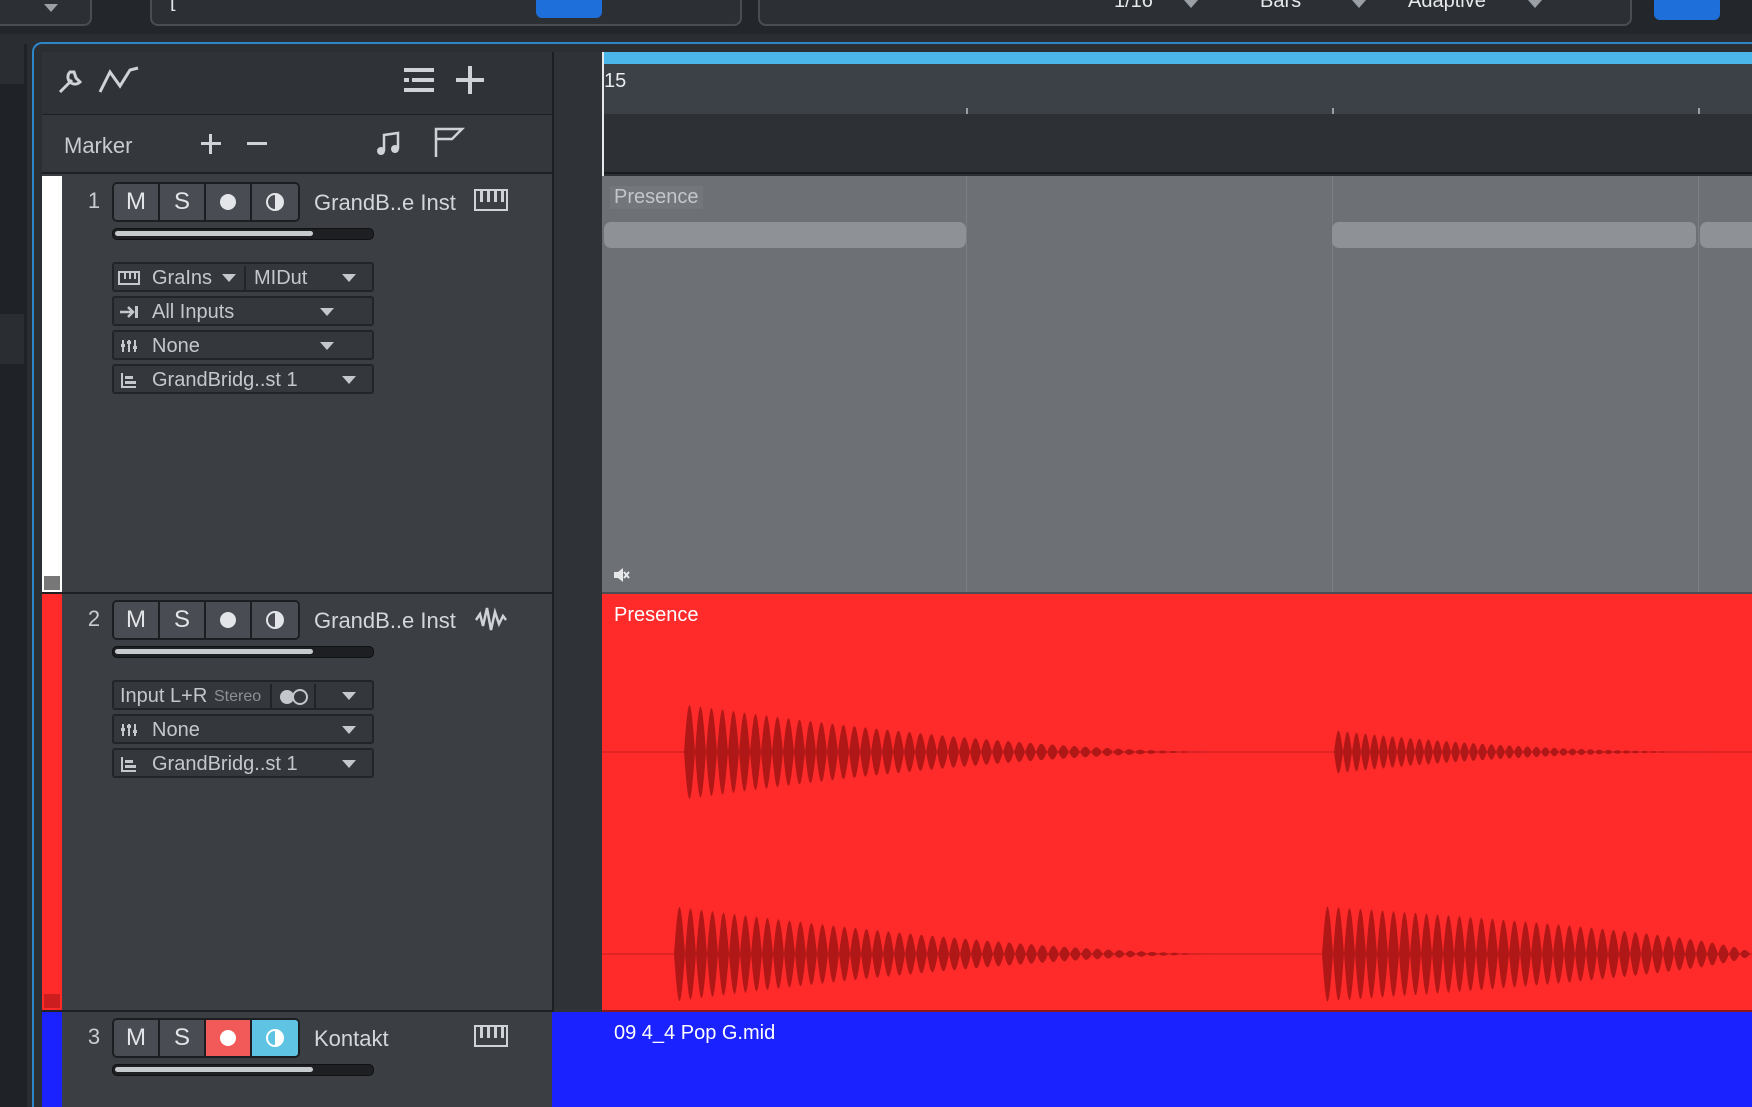  Describe the element at coordinates (297, 1059) in the screenshot. I see `track-header-3: 3 M S Kontakt` at that location.